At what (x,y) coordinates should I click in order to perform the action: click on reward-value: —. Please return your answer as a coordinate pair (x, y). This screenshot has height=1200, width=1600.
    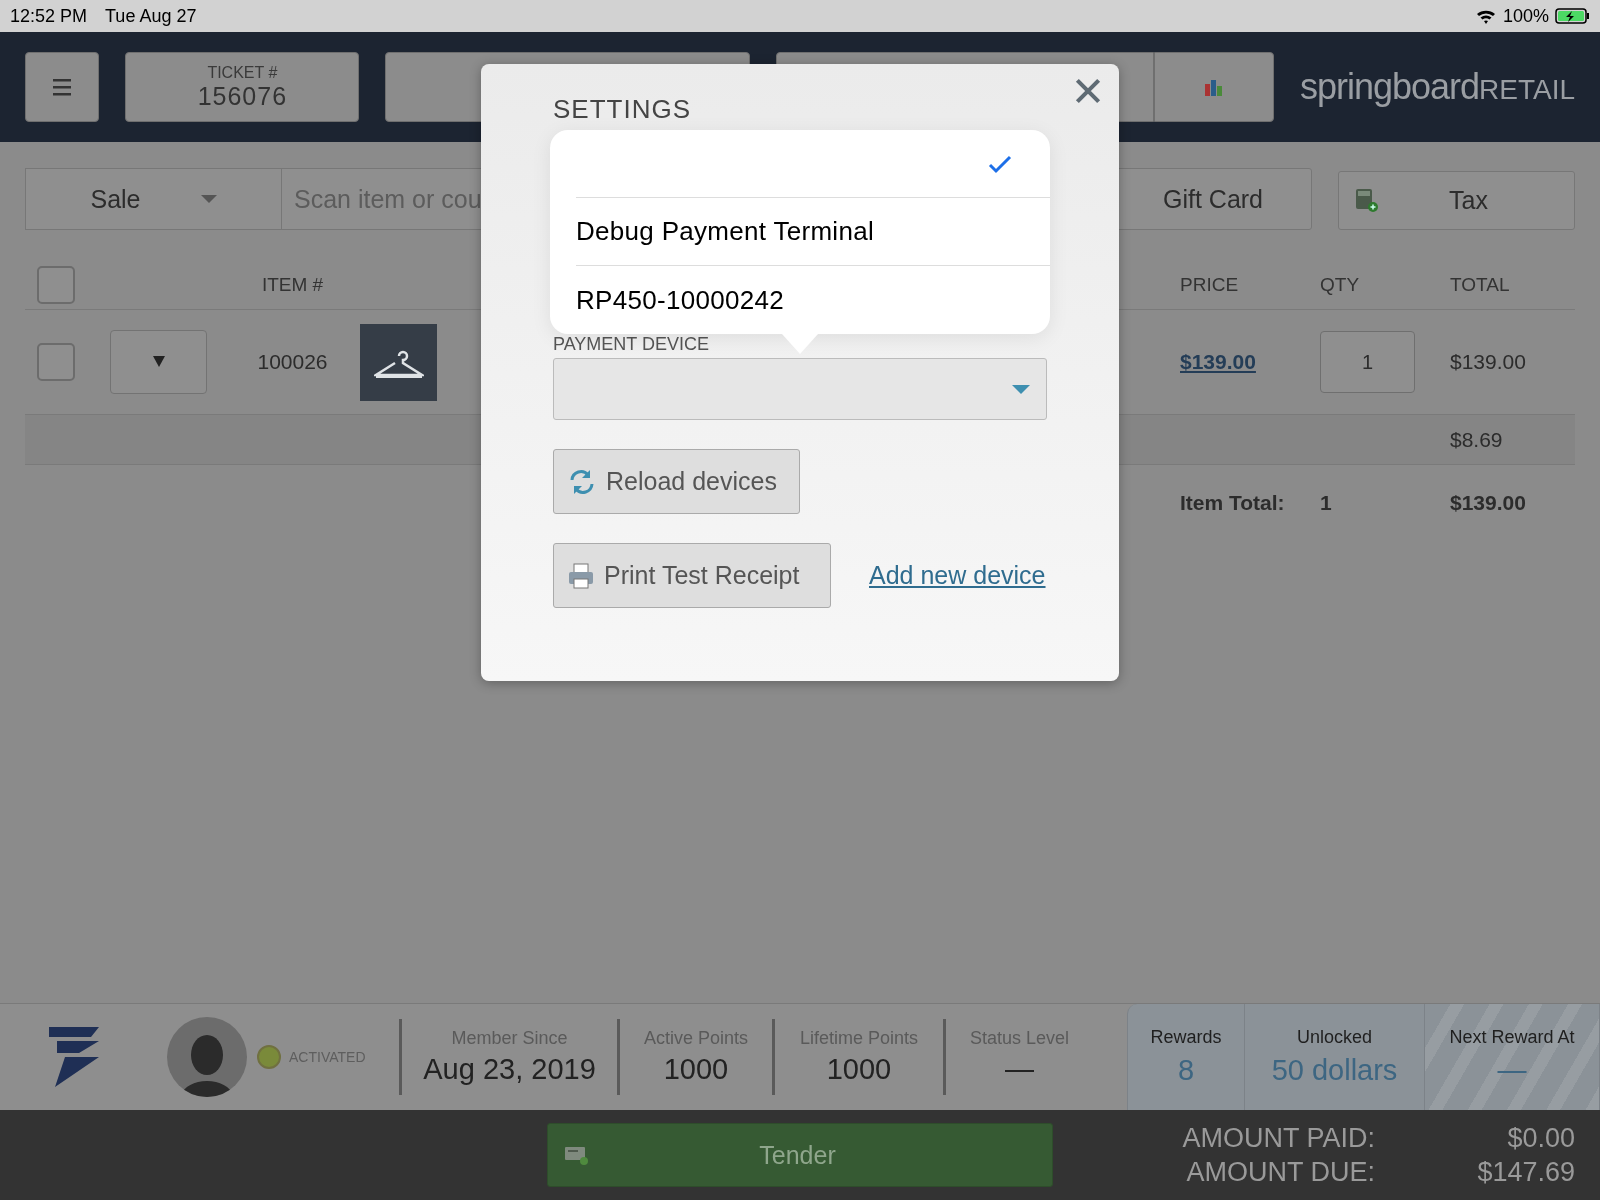
    Looking at the image, I should click on (1512, 1070).